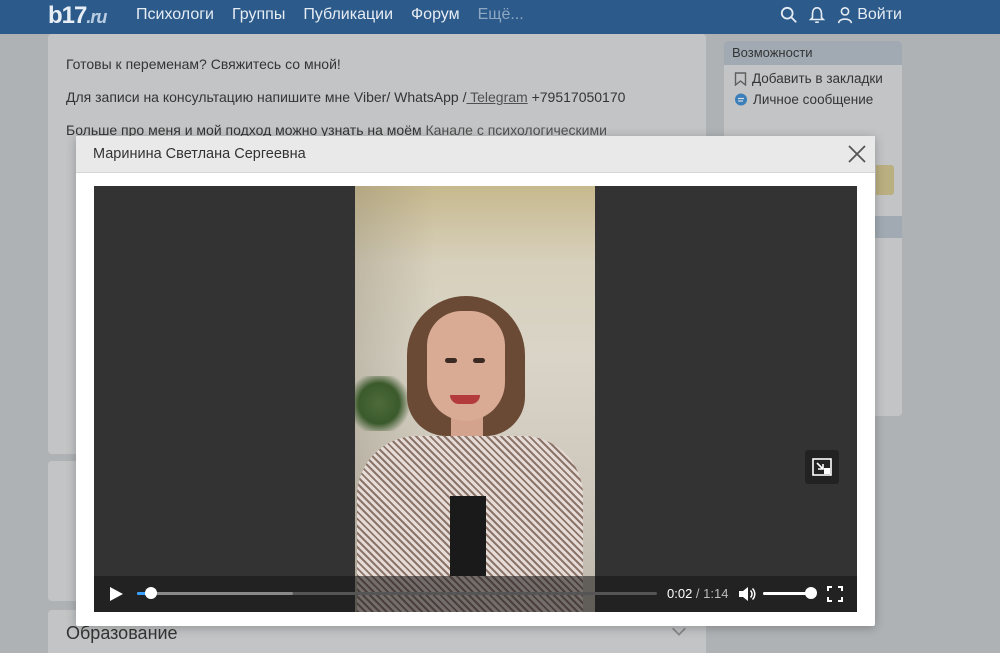 This screenshot has height=653, width=1000. What do you see at coordinates (199, 154) in the screenshot?
I see `modal-title: Маринина Светлана Сергеевна` at bounding box center [199, 154].